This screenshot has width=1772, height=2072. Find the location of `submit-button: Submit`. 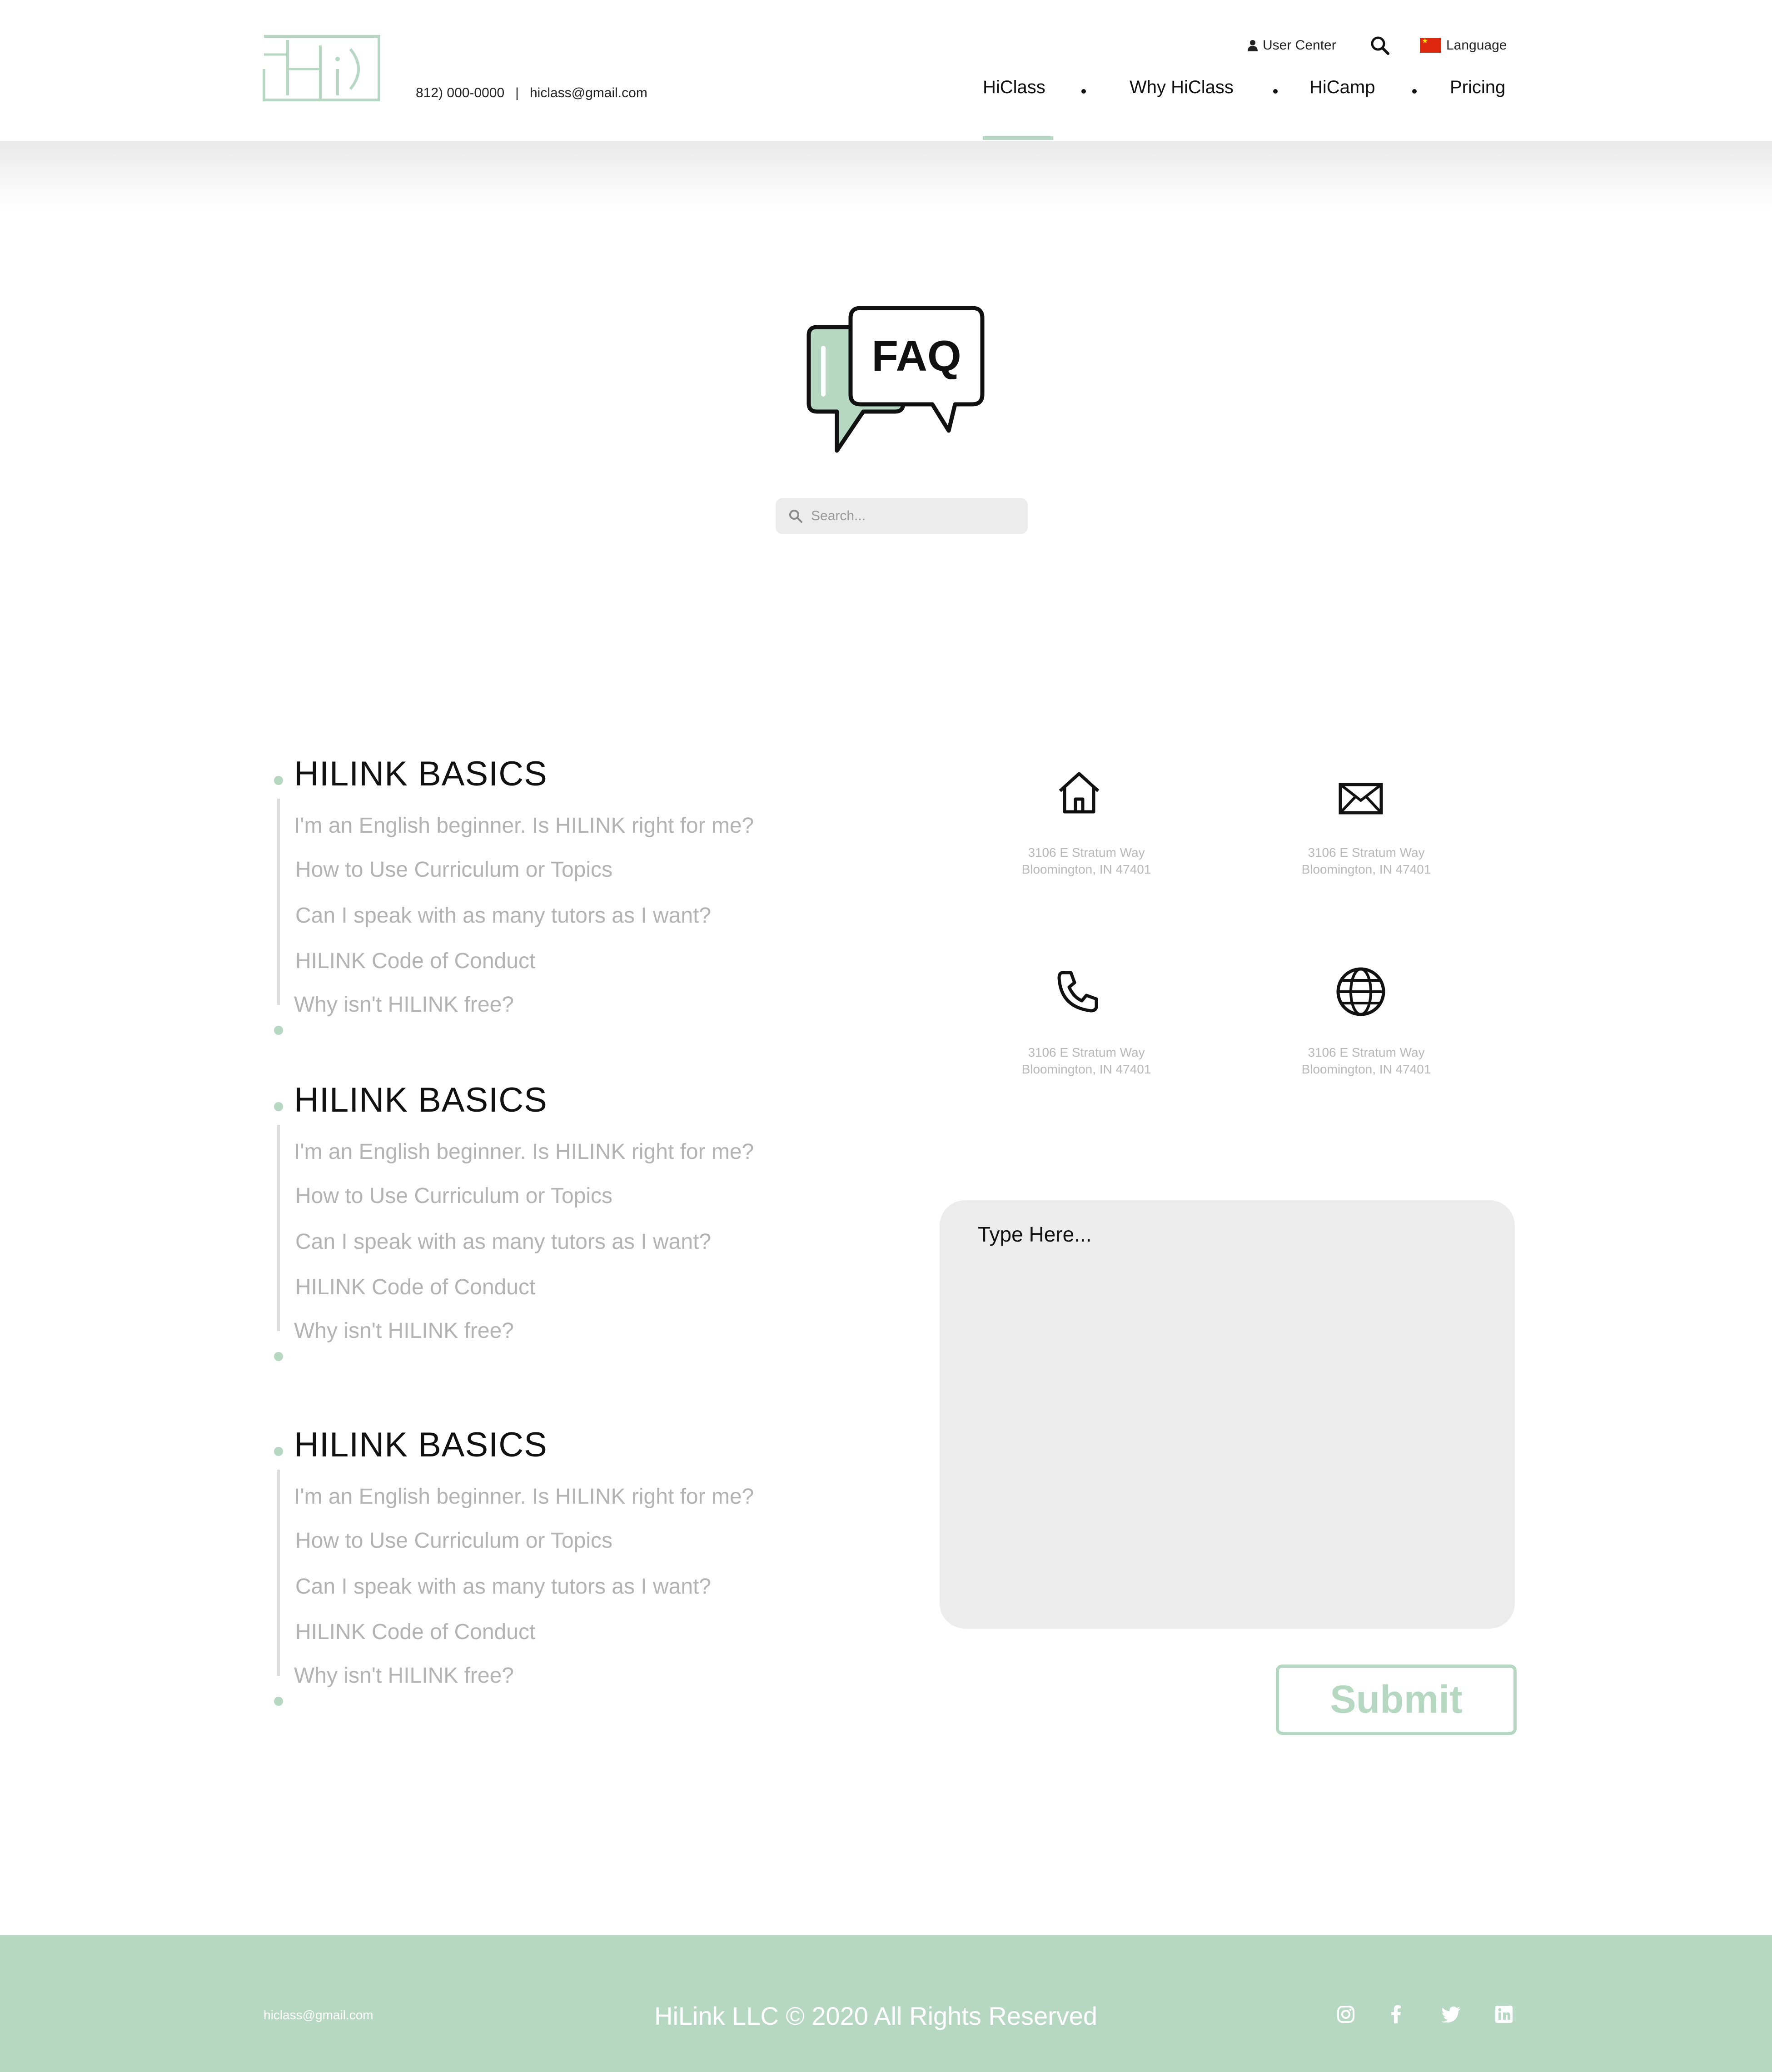

submit-button: Submit is located at coordinates (1396, 1700).